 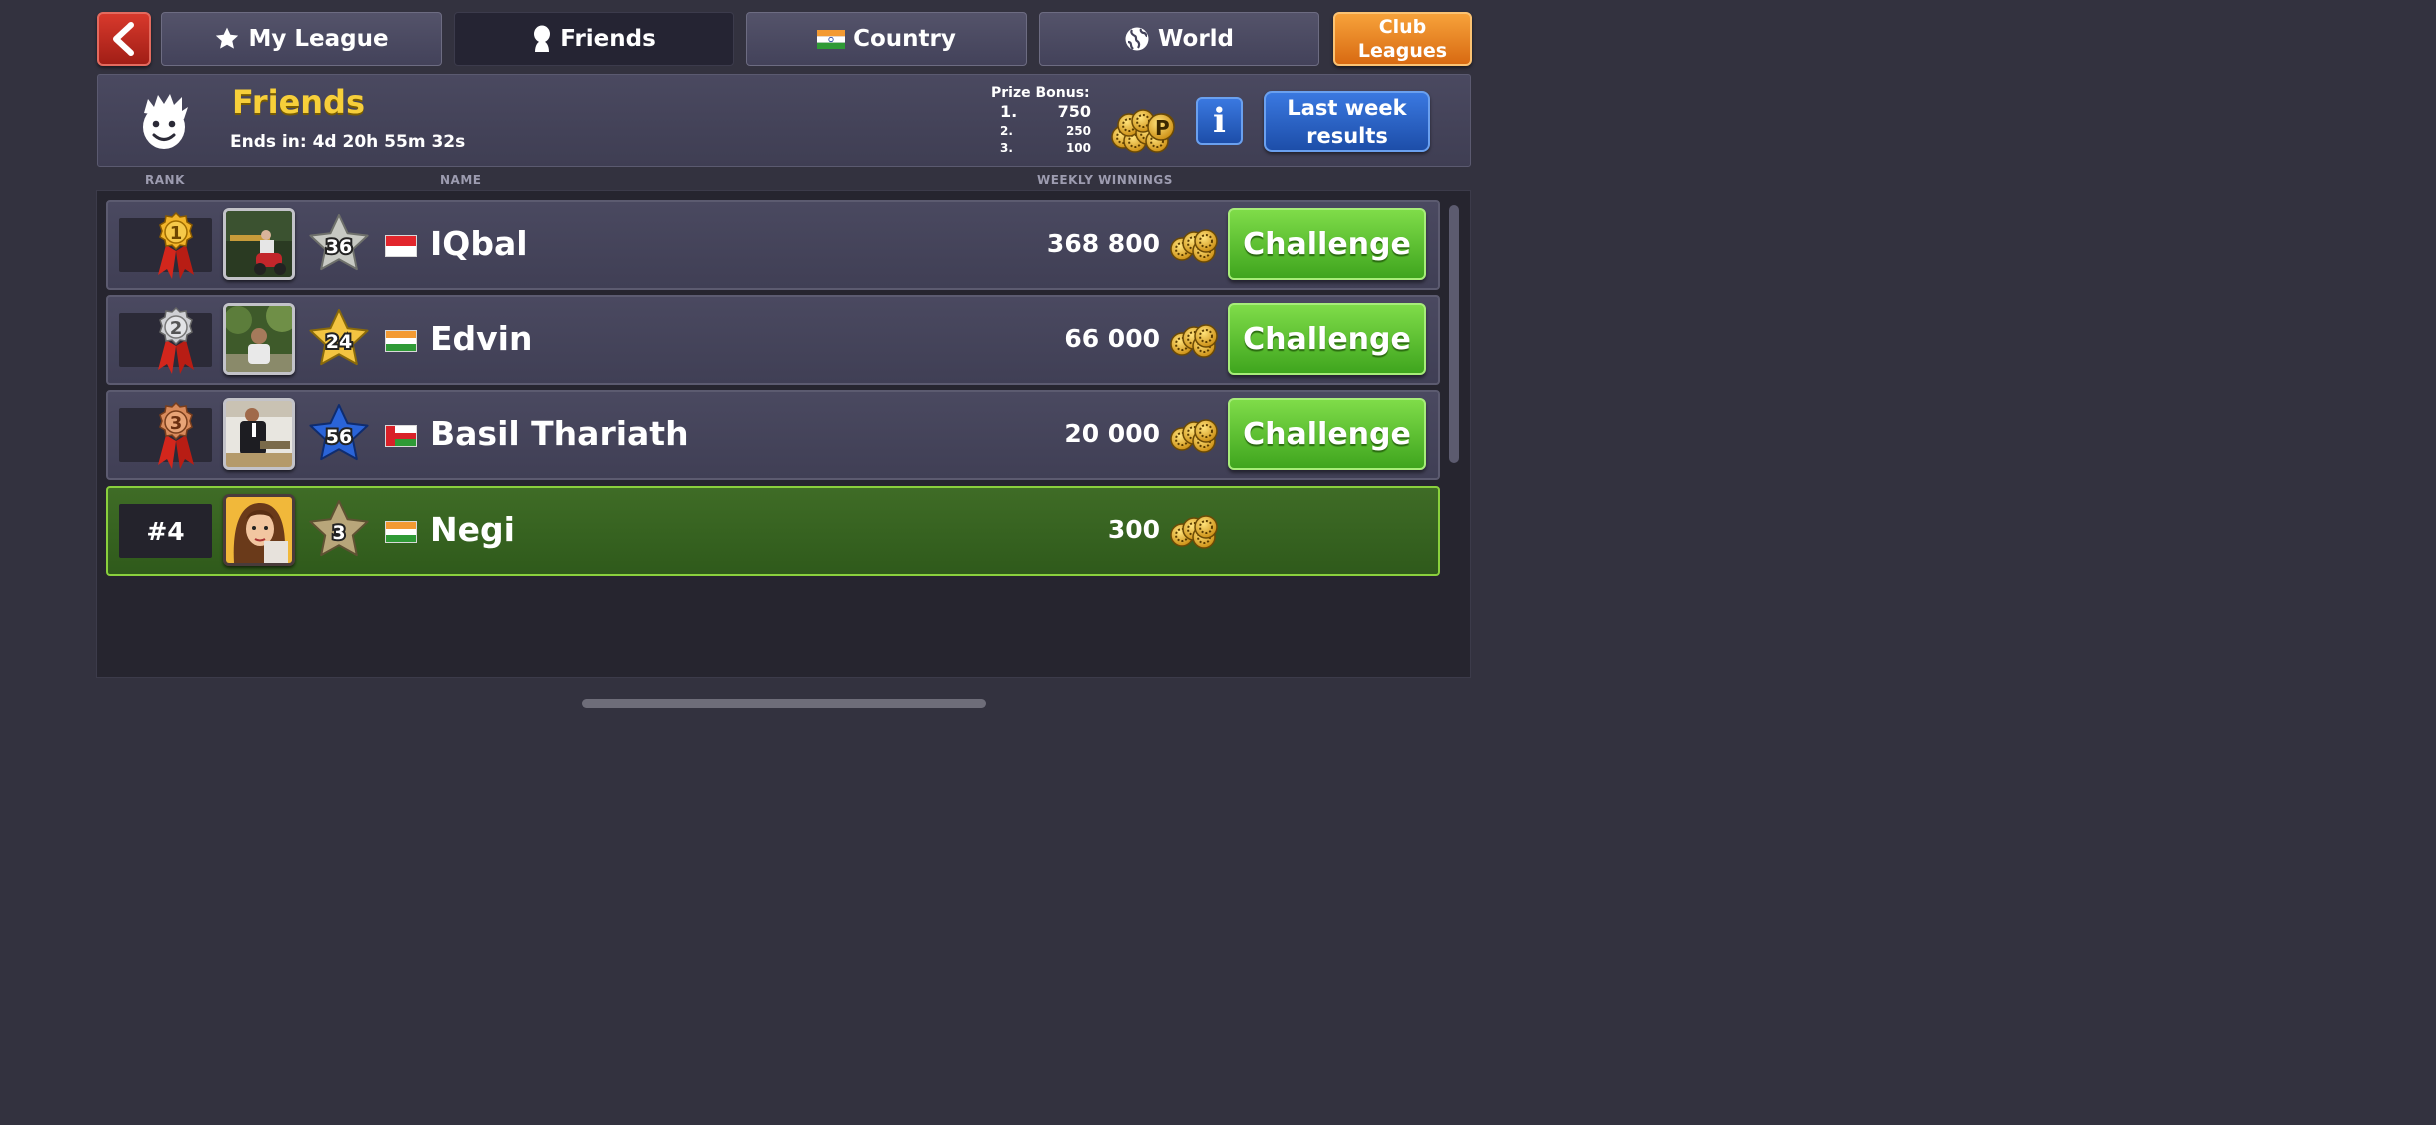 I want to click on tab-friends-label: Friends, so click(x=608, y=39).